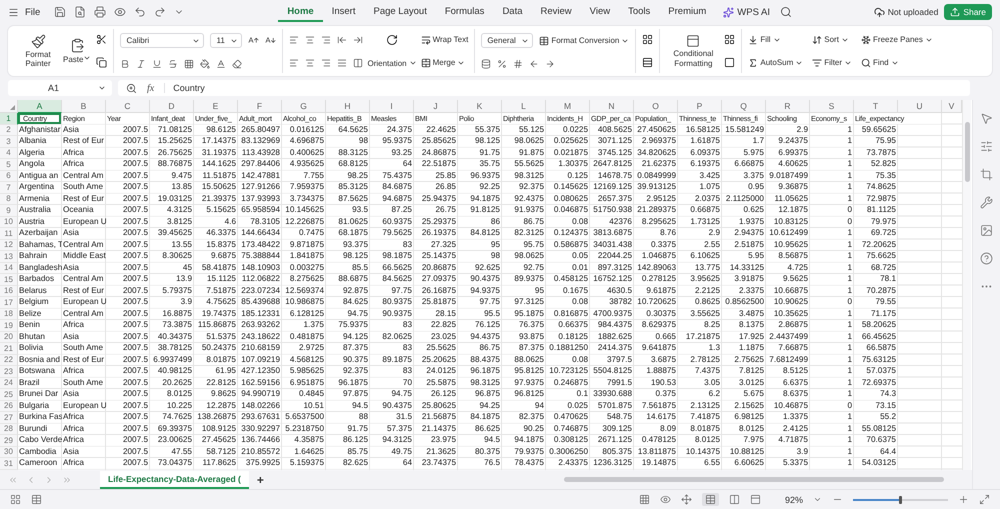 This screenshot has height=509, width=1000. What do you see at coordinates (392, 106) in the screenshot?
I see `column-header: I` at bounding box center [392, 106].